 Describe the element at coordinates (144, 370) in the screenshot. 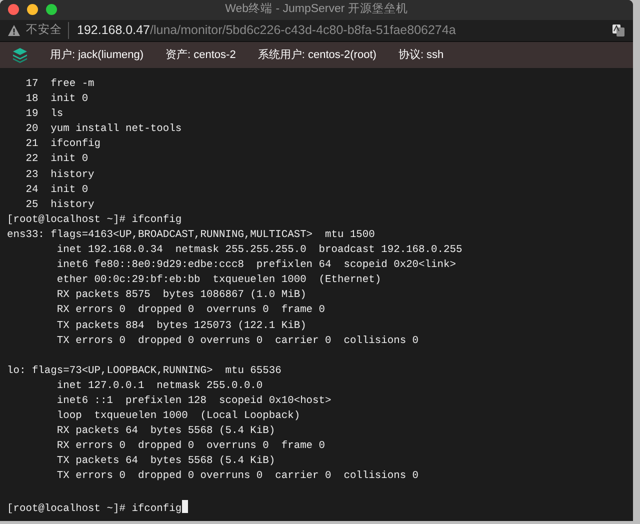

I see `terminal-line: lo: flags=73<UP,LOOPBACK,RUNNING> mtu 65536` at that location.